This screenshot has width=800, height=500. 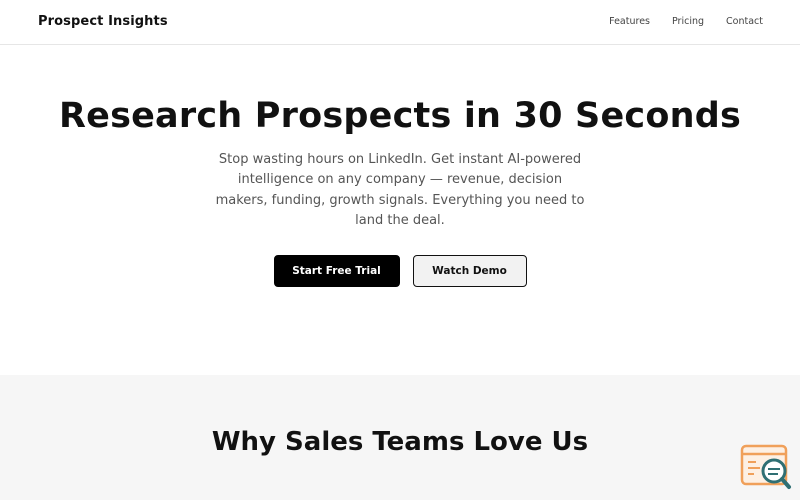 What do you see at coordinates (629, 21) in the screenshot?
I see `nav-link-features: Features` at bounding box center [629, 21].